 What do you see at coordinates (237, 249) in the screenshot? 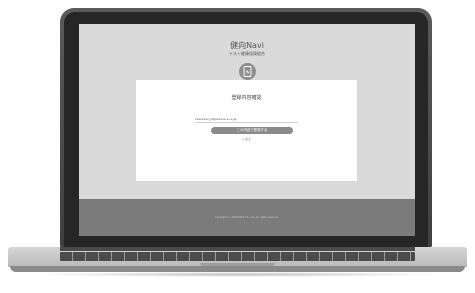
I see `laptop-hinge` at bounding box center [237, 249].